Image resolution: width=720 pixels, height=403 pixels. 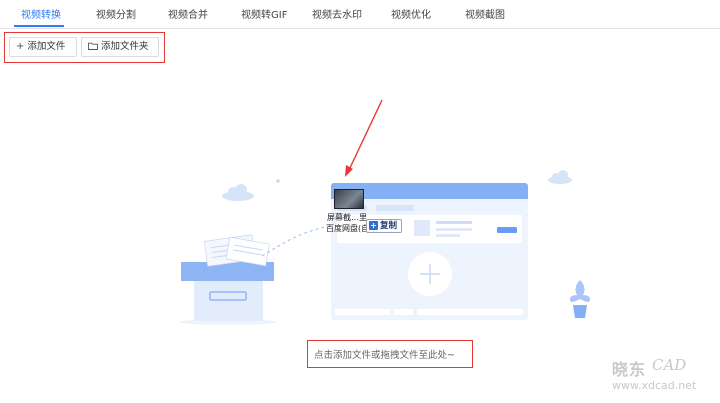 I want to click on watermark-cad-text: CAD, so click(x=669, y=365).